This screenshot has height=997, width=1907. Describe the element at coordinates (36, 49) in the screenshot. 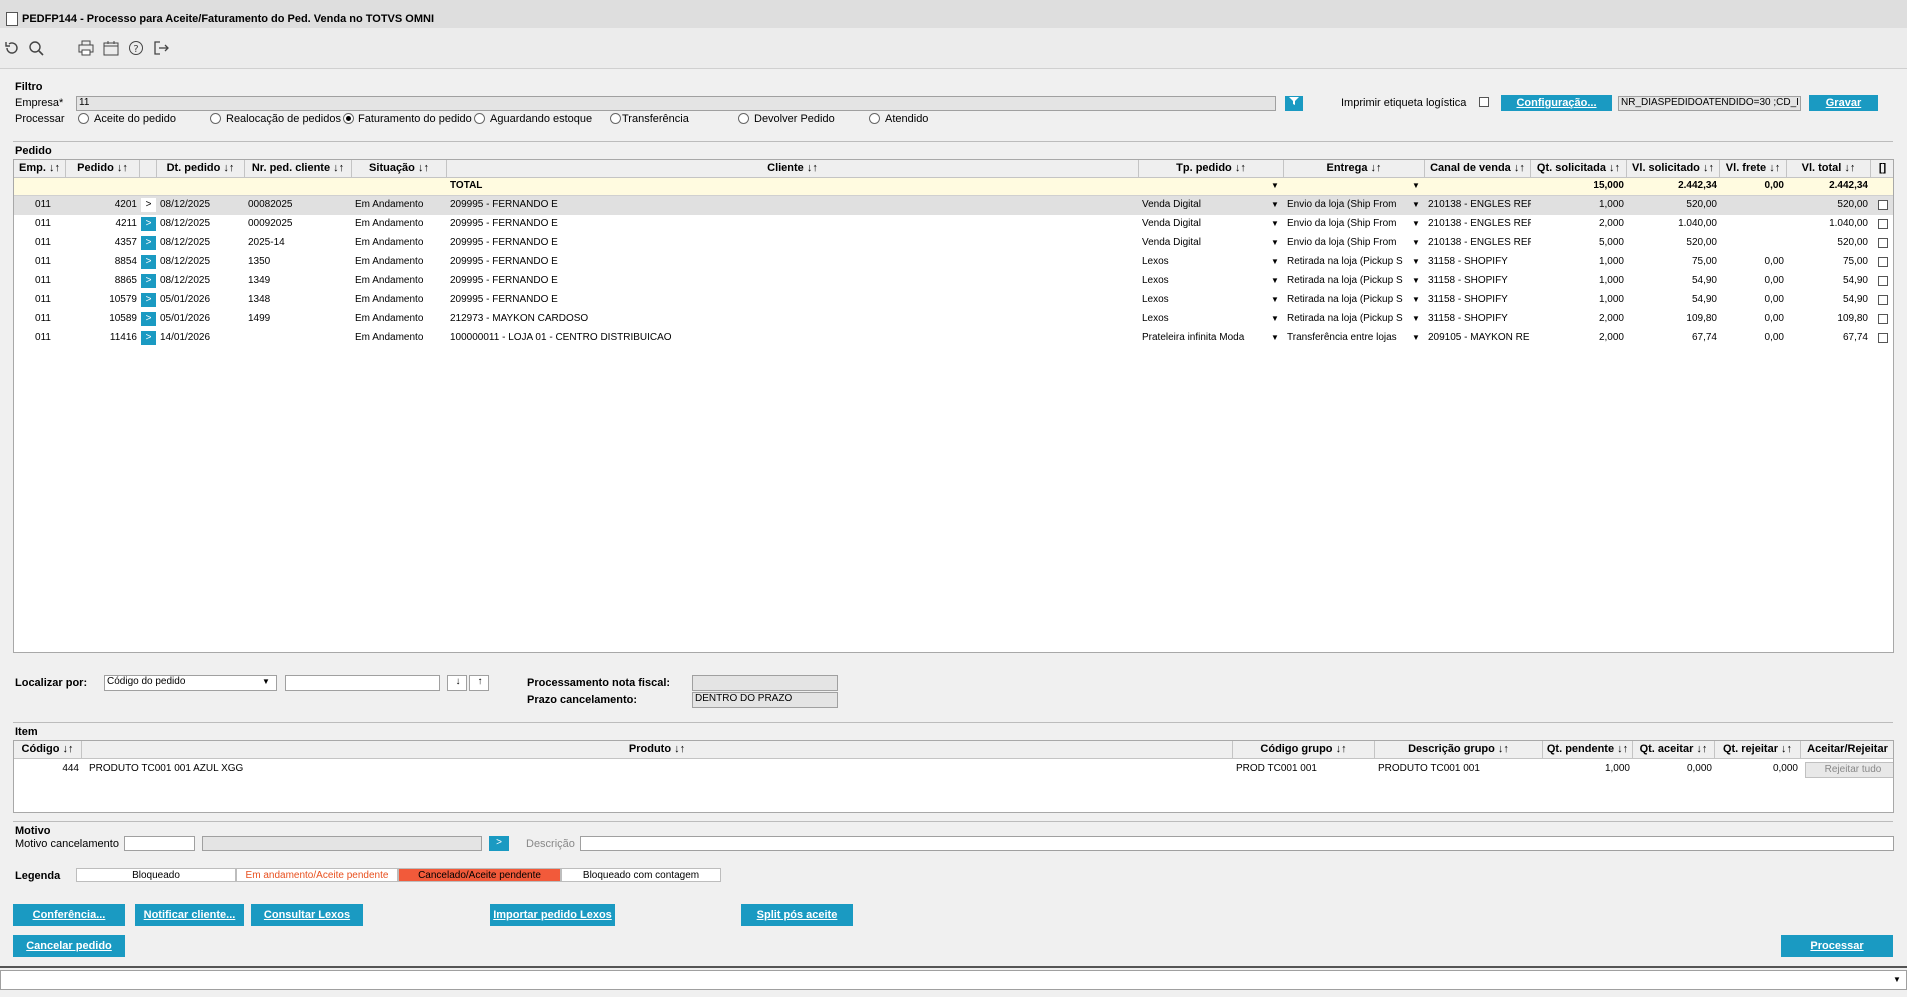

I see `search-icon` at that location.